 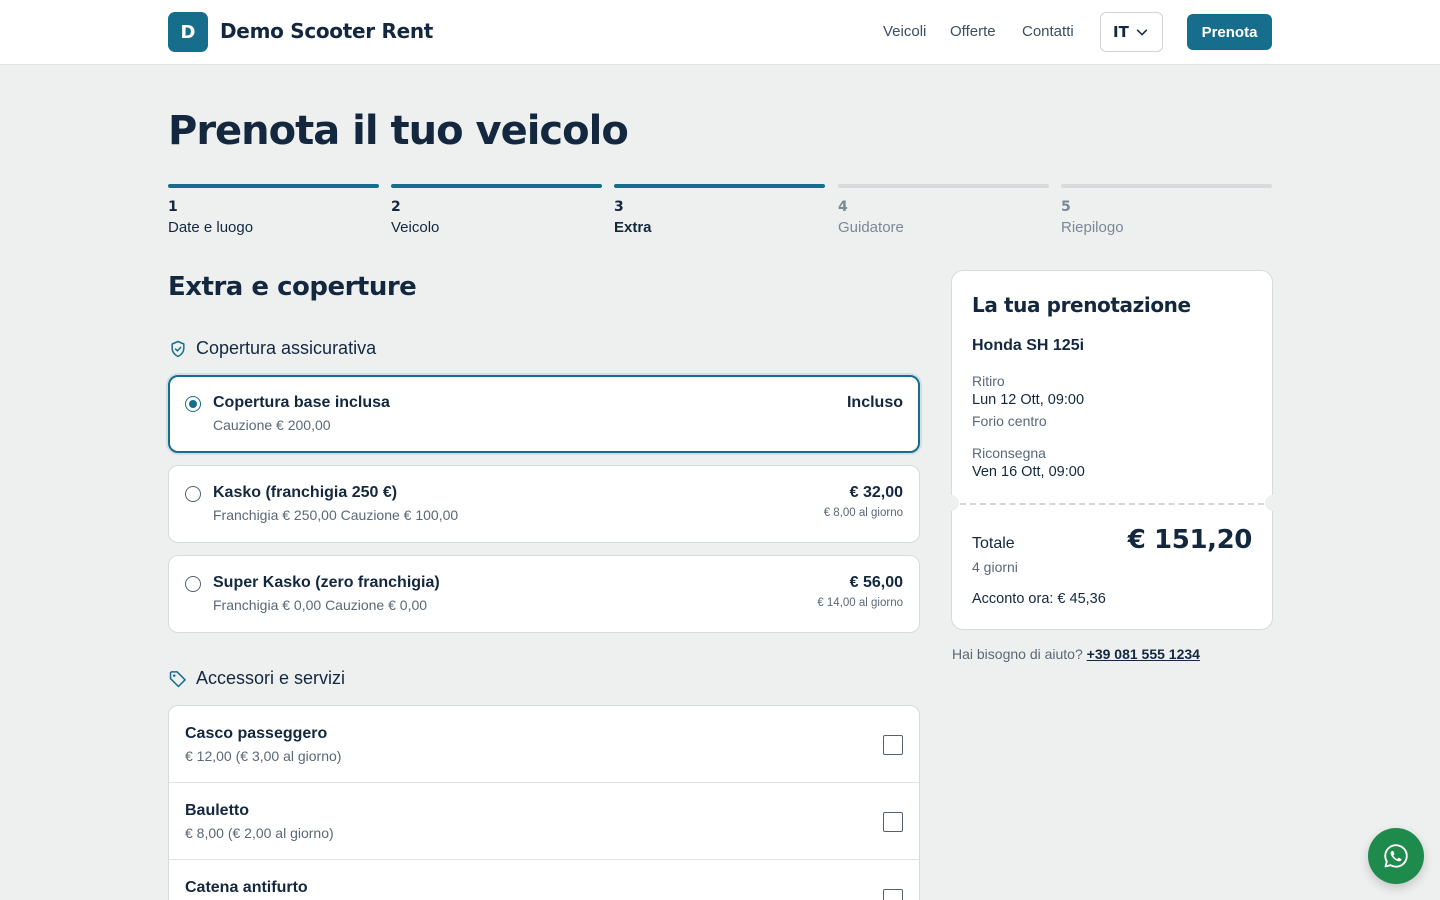 I want to click on pickup-label: Ritiro, so click(x=988, y=381).